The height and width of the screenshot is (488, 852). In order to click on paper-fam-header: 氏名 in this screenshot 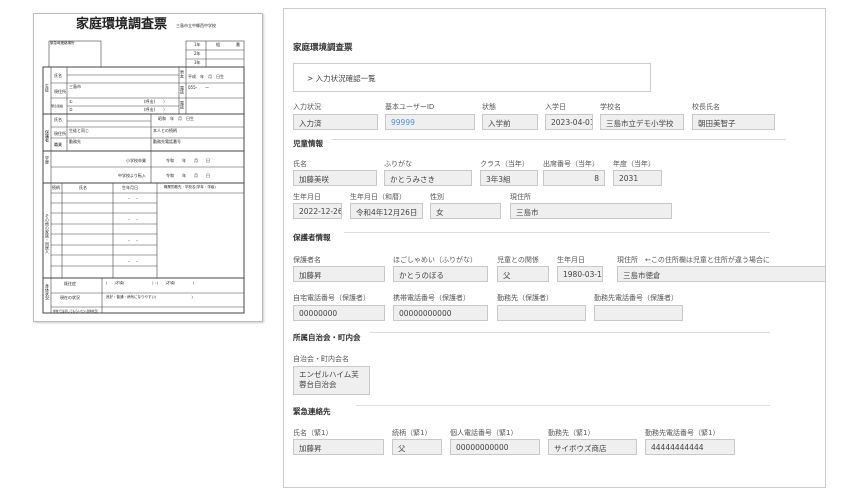, I will do `click(83, 187)`.